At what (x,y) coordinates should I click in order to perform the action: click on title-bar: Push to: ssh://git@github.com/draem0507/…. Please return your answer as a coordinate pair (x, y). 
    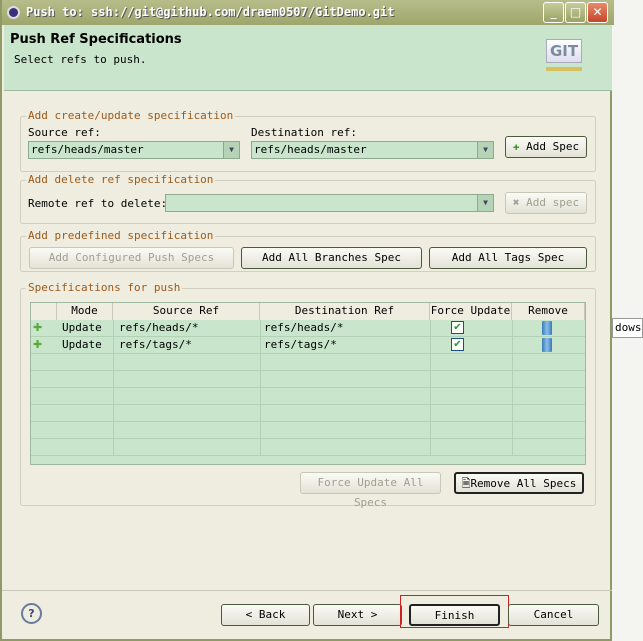
    Looking at the image, I should click on (308, 12).